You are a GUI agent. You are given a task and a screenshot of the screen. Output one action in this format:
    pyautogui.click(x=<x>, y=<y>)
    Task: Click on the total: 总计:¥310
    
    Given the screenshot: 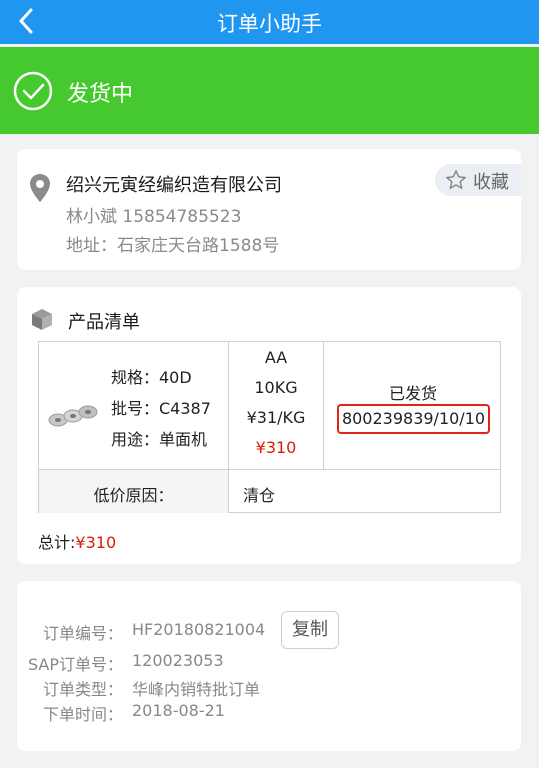 What is the action you would take?
    pyautogui.click(x=77, y=541)
    